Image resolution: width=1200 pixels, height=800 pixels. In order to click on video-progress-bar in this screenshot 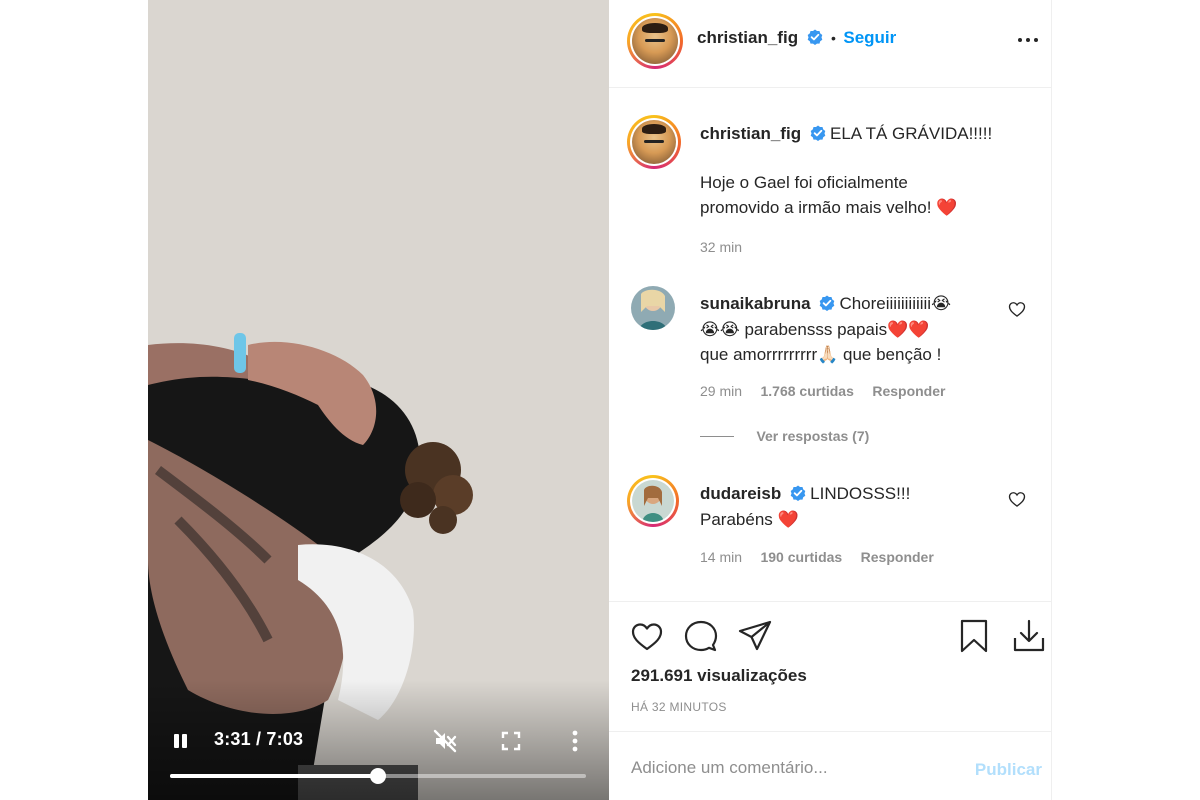, I will do `click(378, 776)`.